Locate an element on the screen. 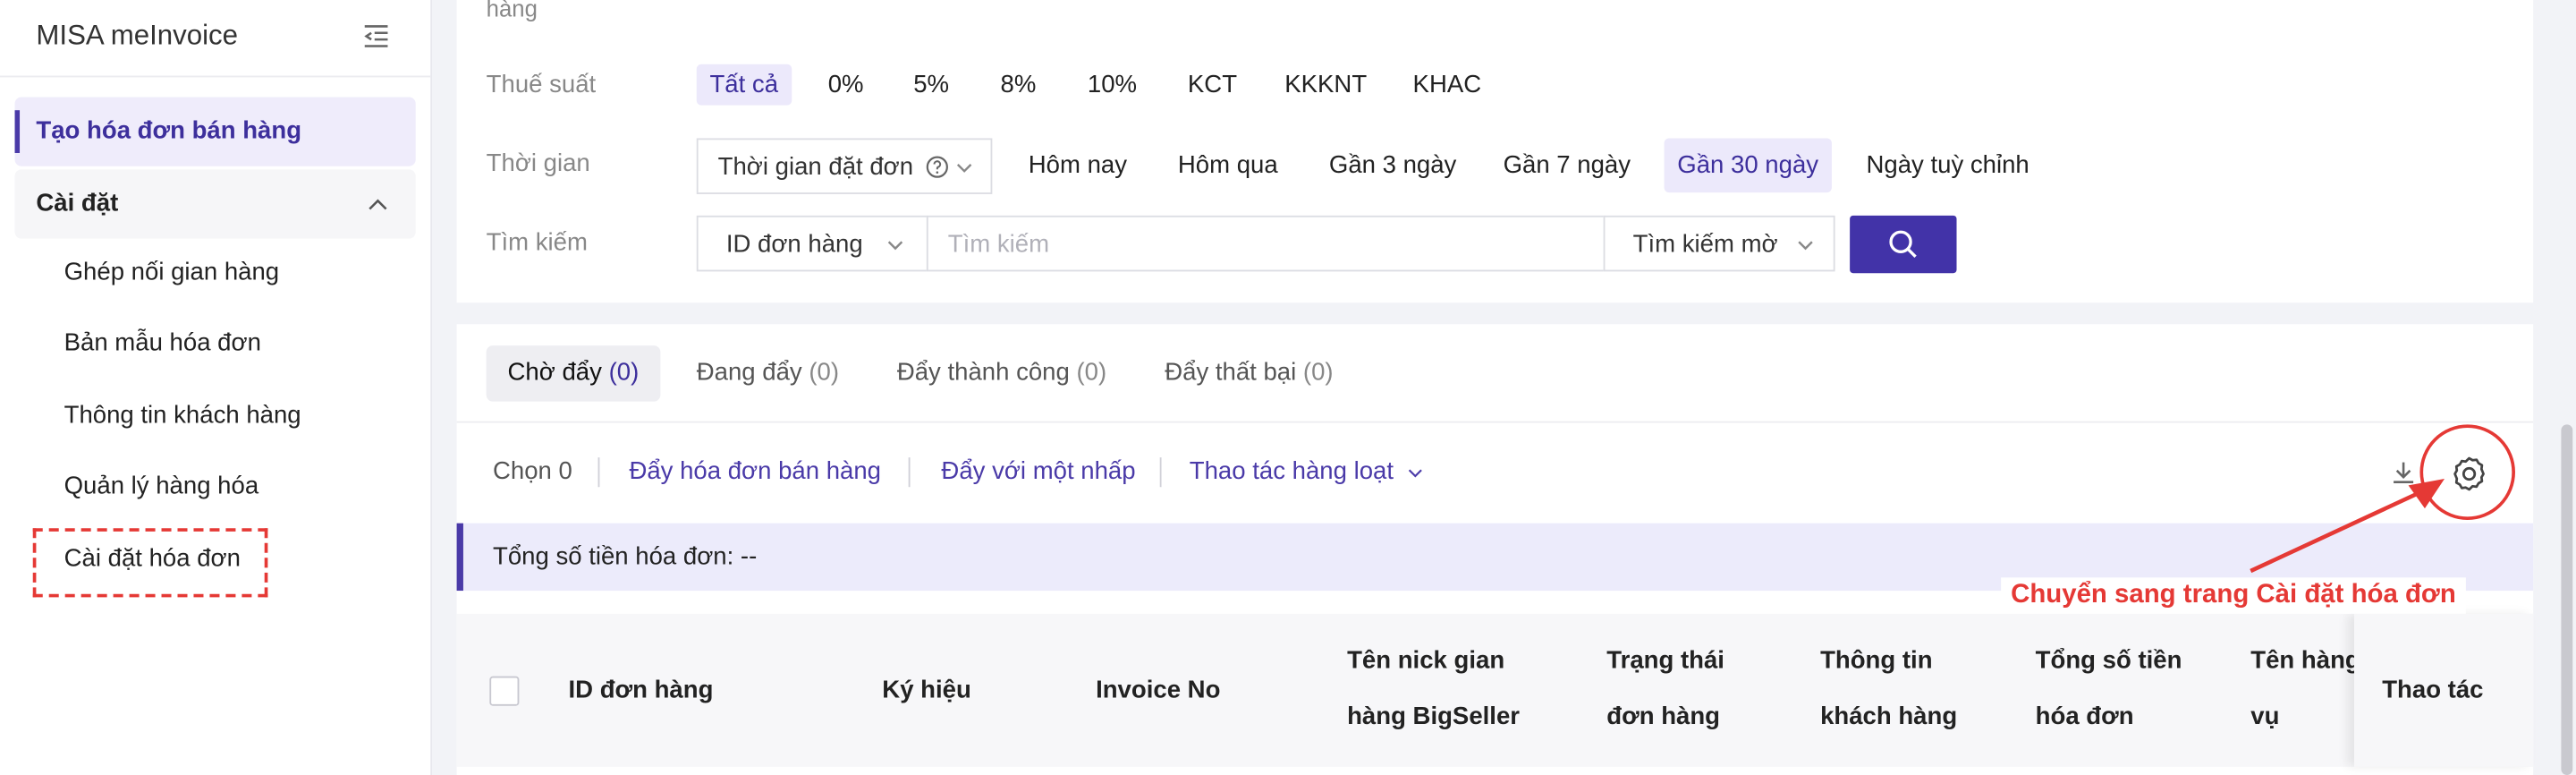  push-sales-invoice-button: Đẩy hóa đơn bán hàng is located at coordinates (755, 471).